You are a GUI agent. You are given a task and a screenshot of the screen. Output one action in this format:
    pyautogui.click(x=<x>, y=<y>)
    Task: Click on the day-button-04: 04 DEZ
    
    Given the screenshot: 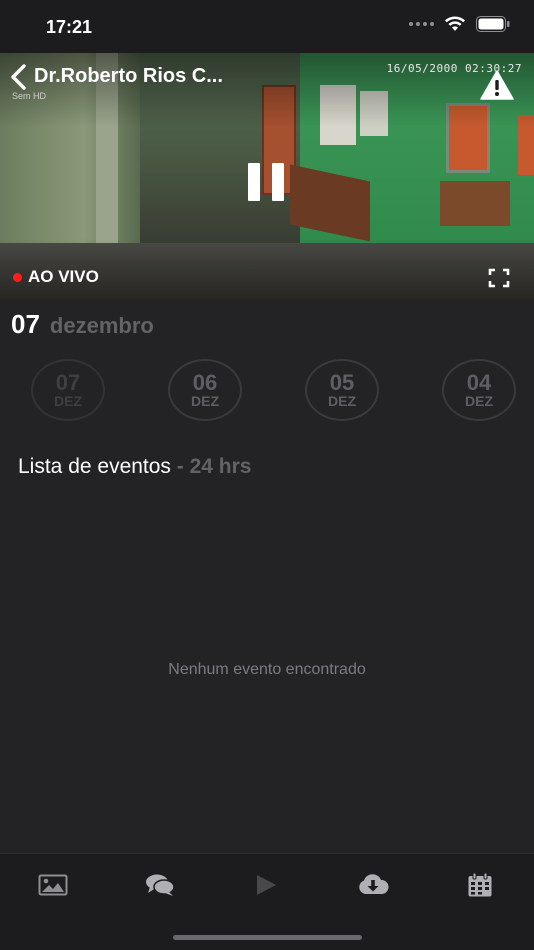 What is the action you would take?
    pyautogui.click(x=479, y=390)
    